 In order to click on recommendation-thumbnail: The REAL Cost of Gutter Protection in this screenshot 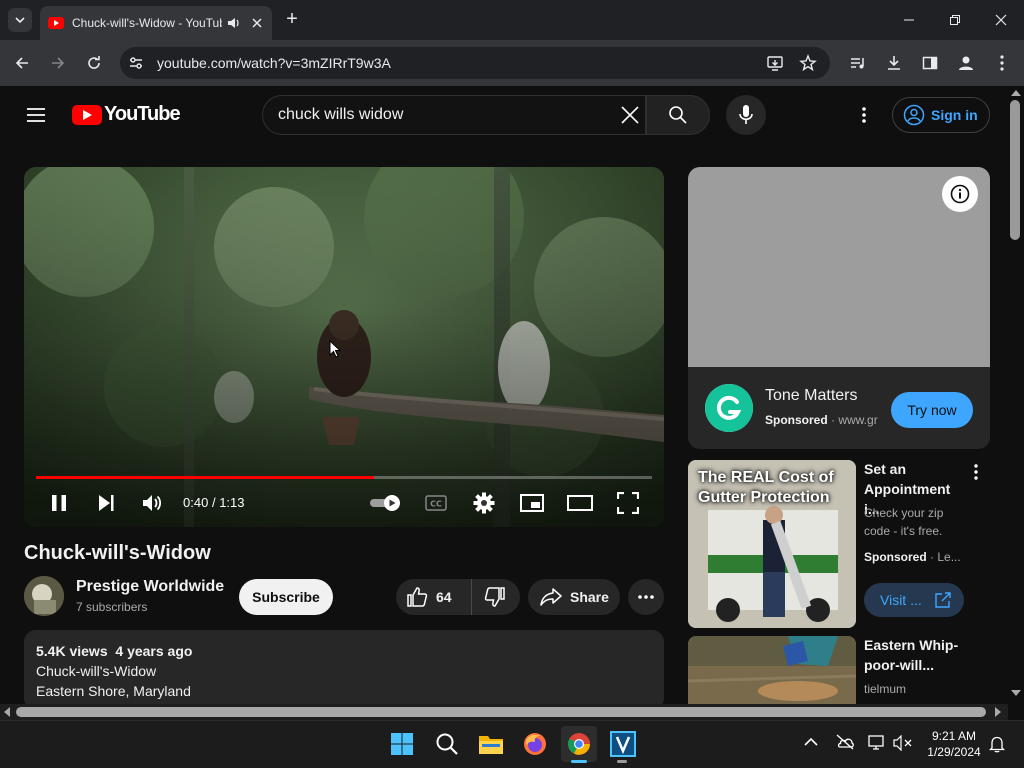, I will do `click(772, 544)`.